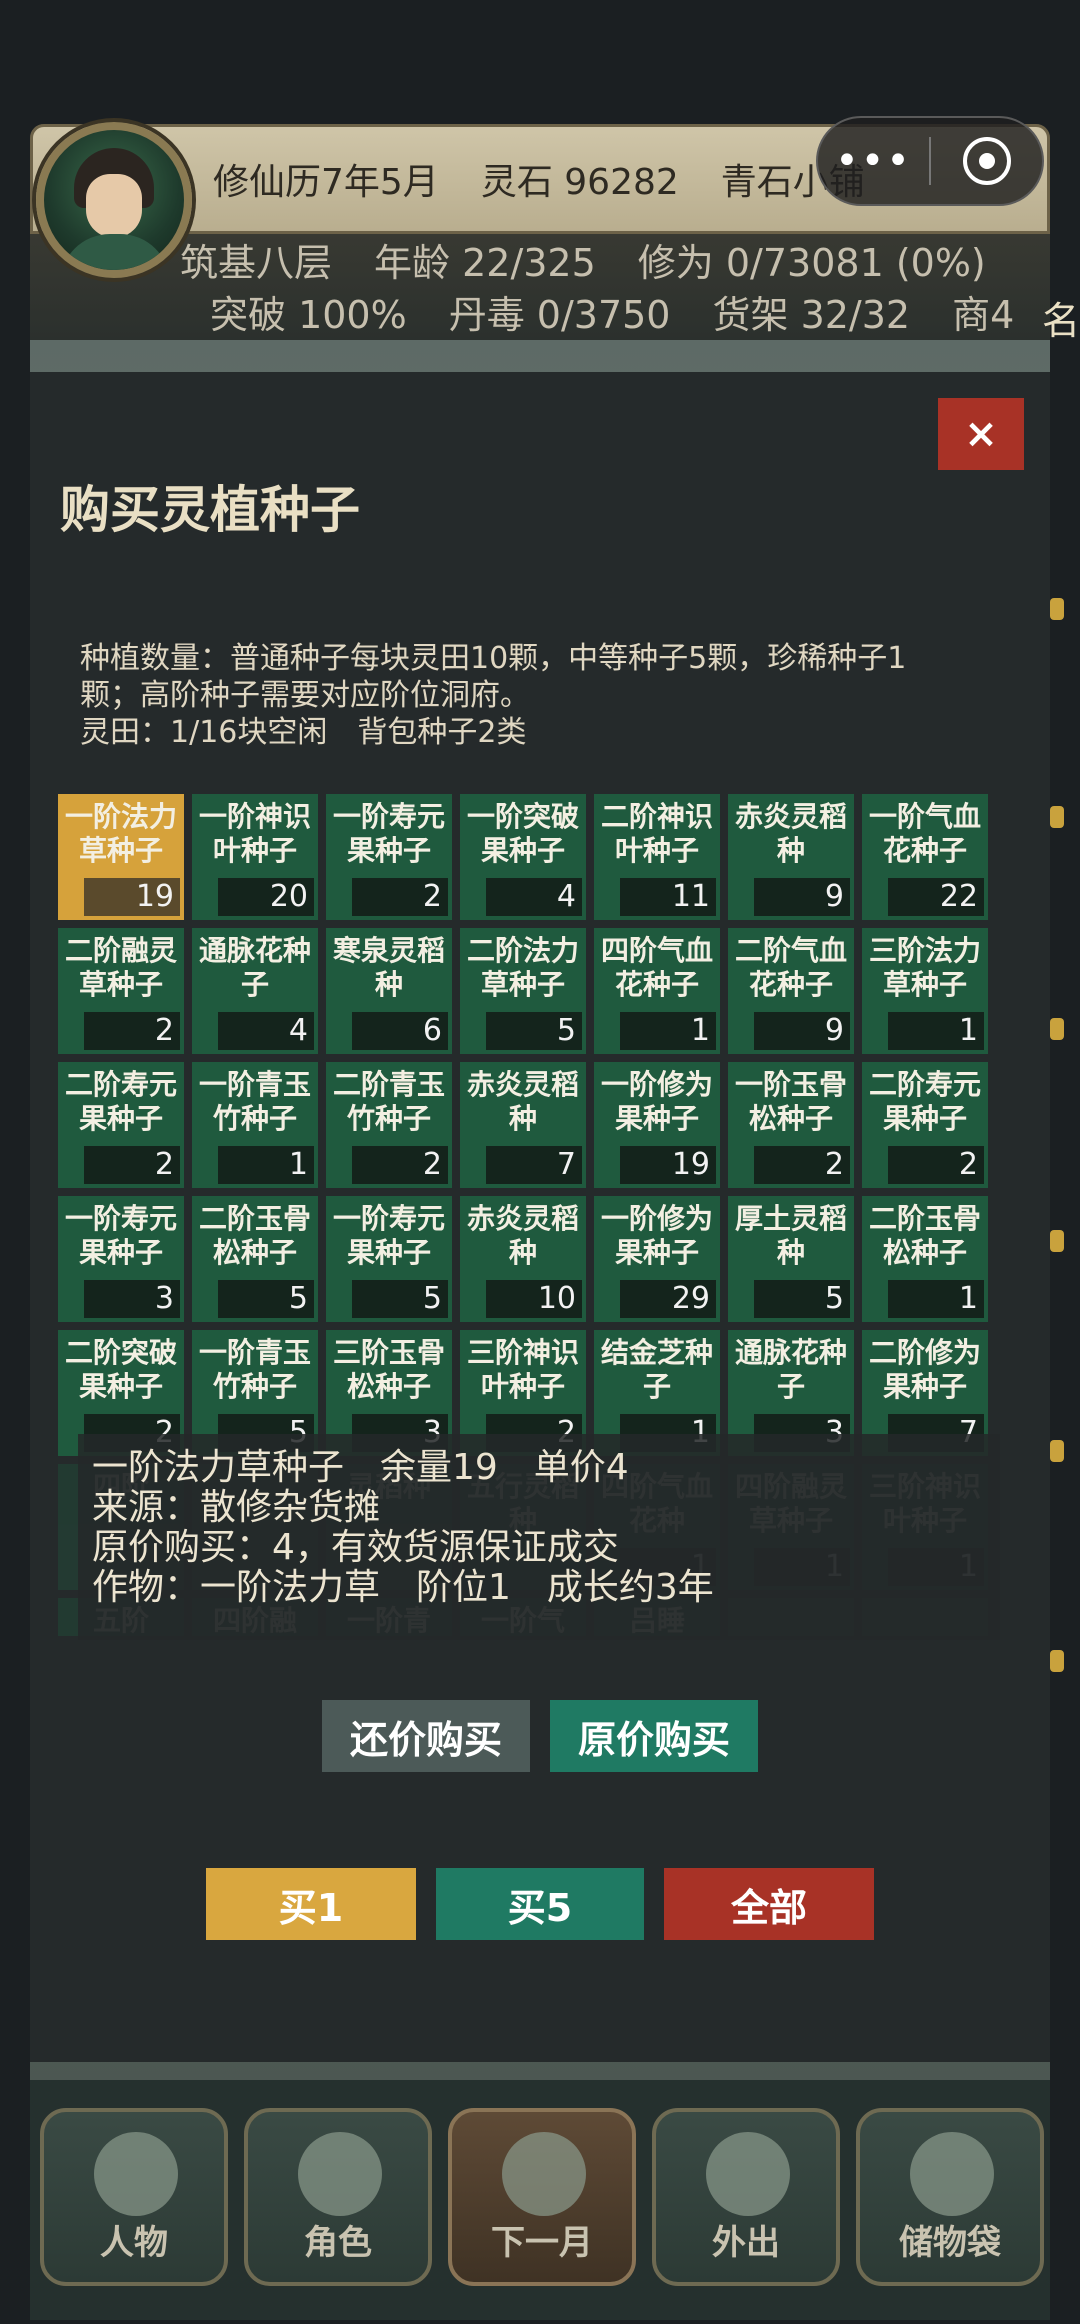 The image size is (1080, 2324). I want to click on info-line: 一阶法力草种子 余量19 单价4, so click(360, 1467).